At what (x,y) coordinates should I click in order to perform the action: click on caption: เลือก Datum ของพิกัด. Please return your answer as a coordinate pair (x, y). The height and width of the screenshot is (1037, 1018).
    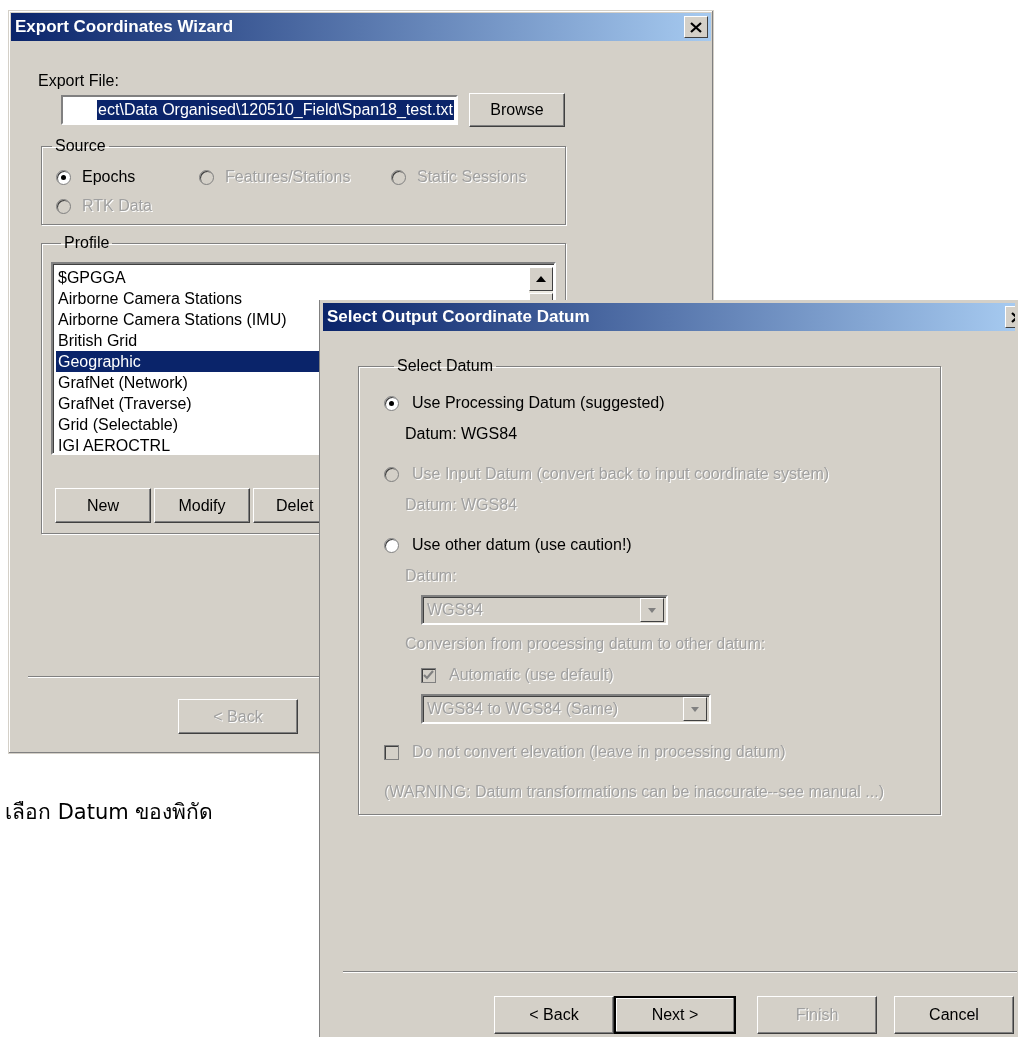
    Looking at the image, I should click on (109, 812).